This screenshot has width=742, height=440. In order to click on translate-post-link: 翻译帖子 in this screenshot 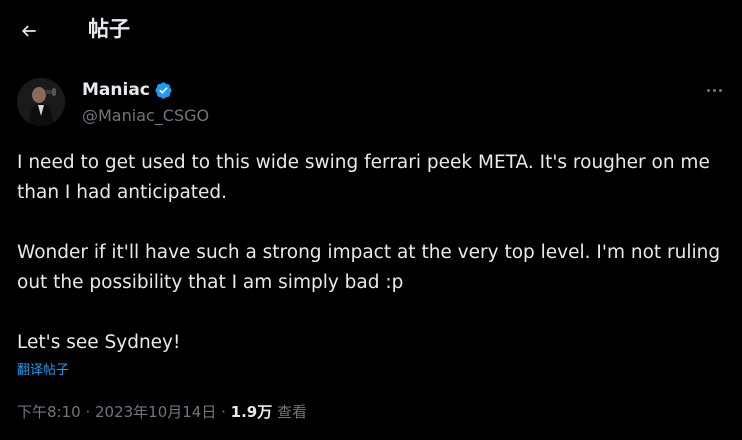, I will do `click(43, 371)`.